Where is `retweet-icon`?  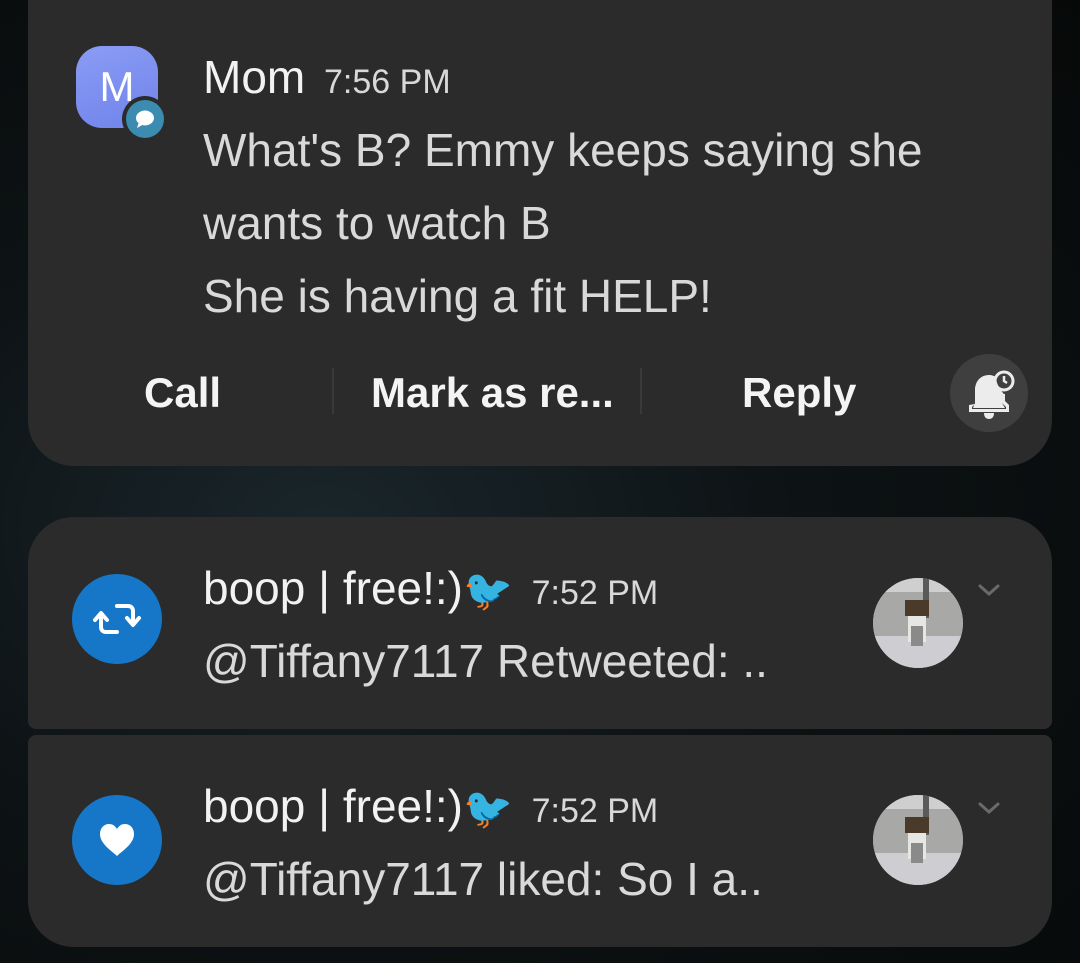 retweet-icon is located at coordinates (117, 619).